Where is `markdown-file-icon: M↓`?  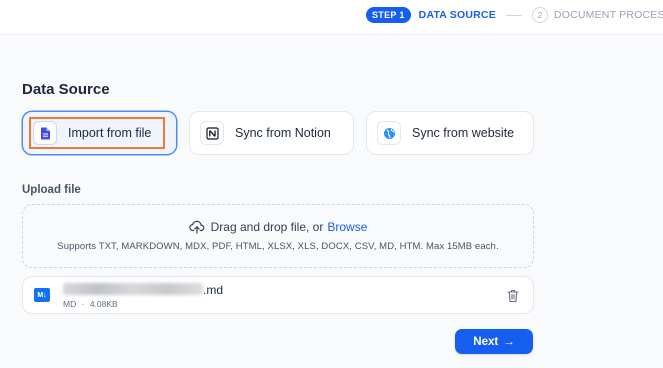 markdown-file-icon: M↓ is located at coordinates (42, 295).